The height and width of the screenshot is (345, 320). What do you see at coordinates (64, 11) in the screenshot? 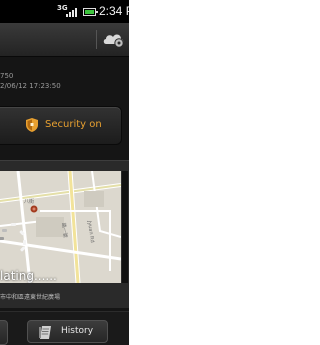
I see `status-bar: 3G 2:34 PM` at bounding box center [64, 11].